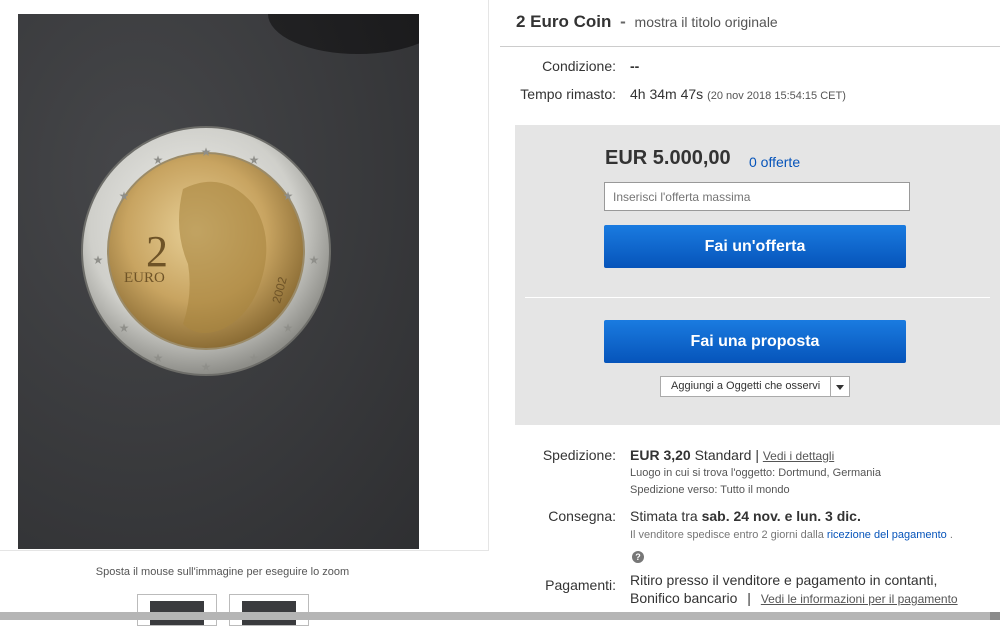  What do you see at coordinates (706, 22) in the screenshot?
I see `original-title-link: mostra il titolo originale` at bounding box center [706, 22].